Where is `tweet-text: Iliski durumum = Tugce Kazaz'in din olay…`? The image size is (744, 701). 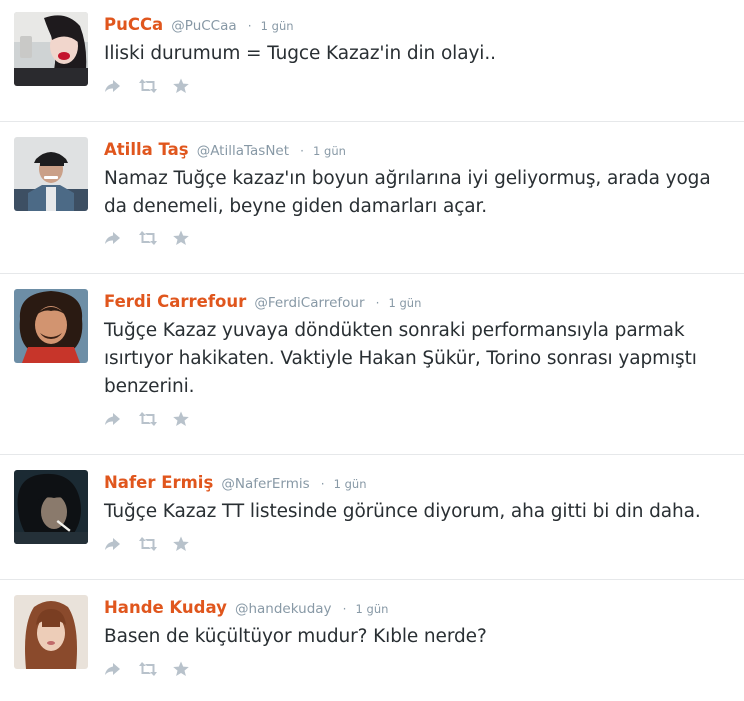
tweet-text: Iliski durumum = Tugce Kazaz'in din olay… is located at coordinates (300, 53).